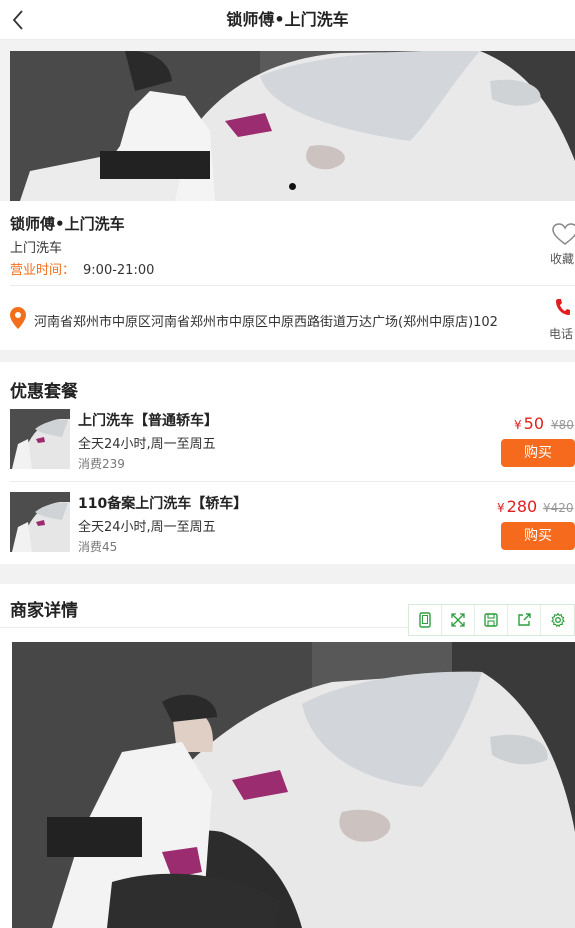  What do you see at coordinates (163, 504) in the screenshot?
I see `deal-name: 110备案上门洗车【轿车】` at bounding box center [163, 504].